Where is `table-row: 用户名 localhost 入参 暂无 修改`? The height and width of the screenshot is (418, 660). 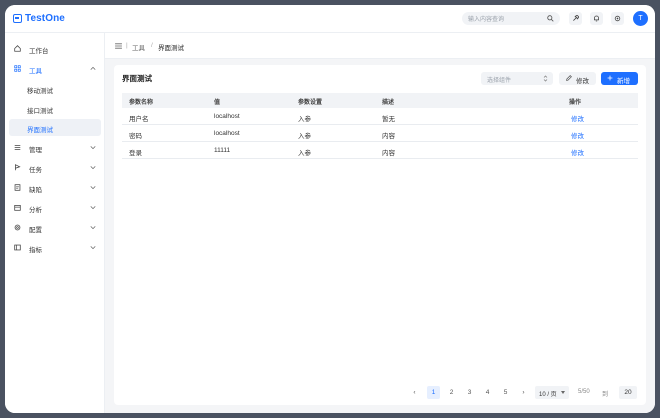
table-row: 用户名 localhost 入参 暂无 修改 is located at coordinates (380, 116).